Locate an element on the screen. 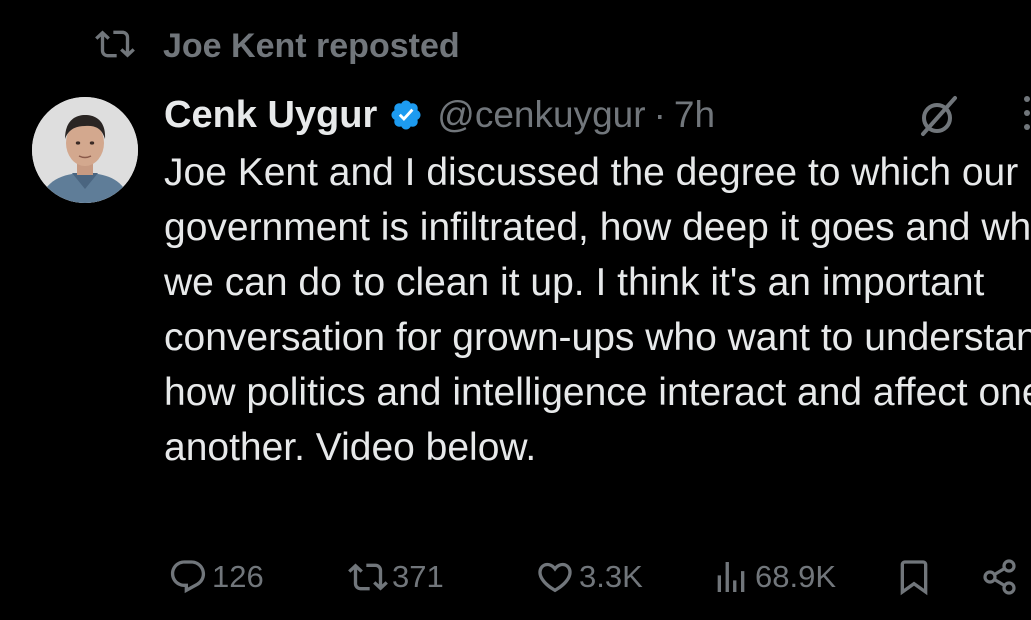 Image resolution: width=1031 pixels, height=620 pixels. heart-icon is located at coordinates (555, 577).